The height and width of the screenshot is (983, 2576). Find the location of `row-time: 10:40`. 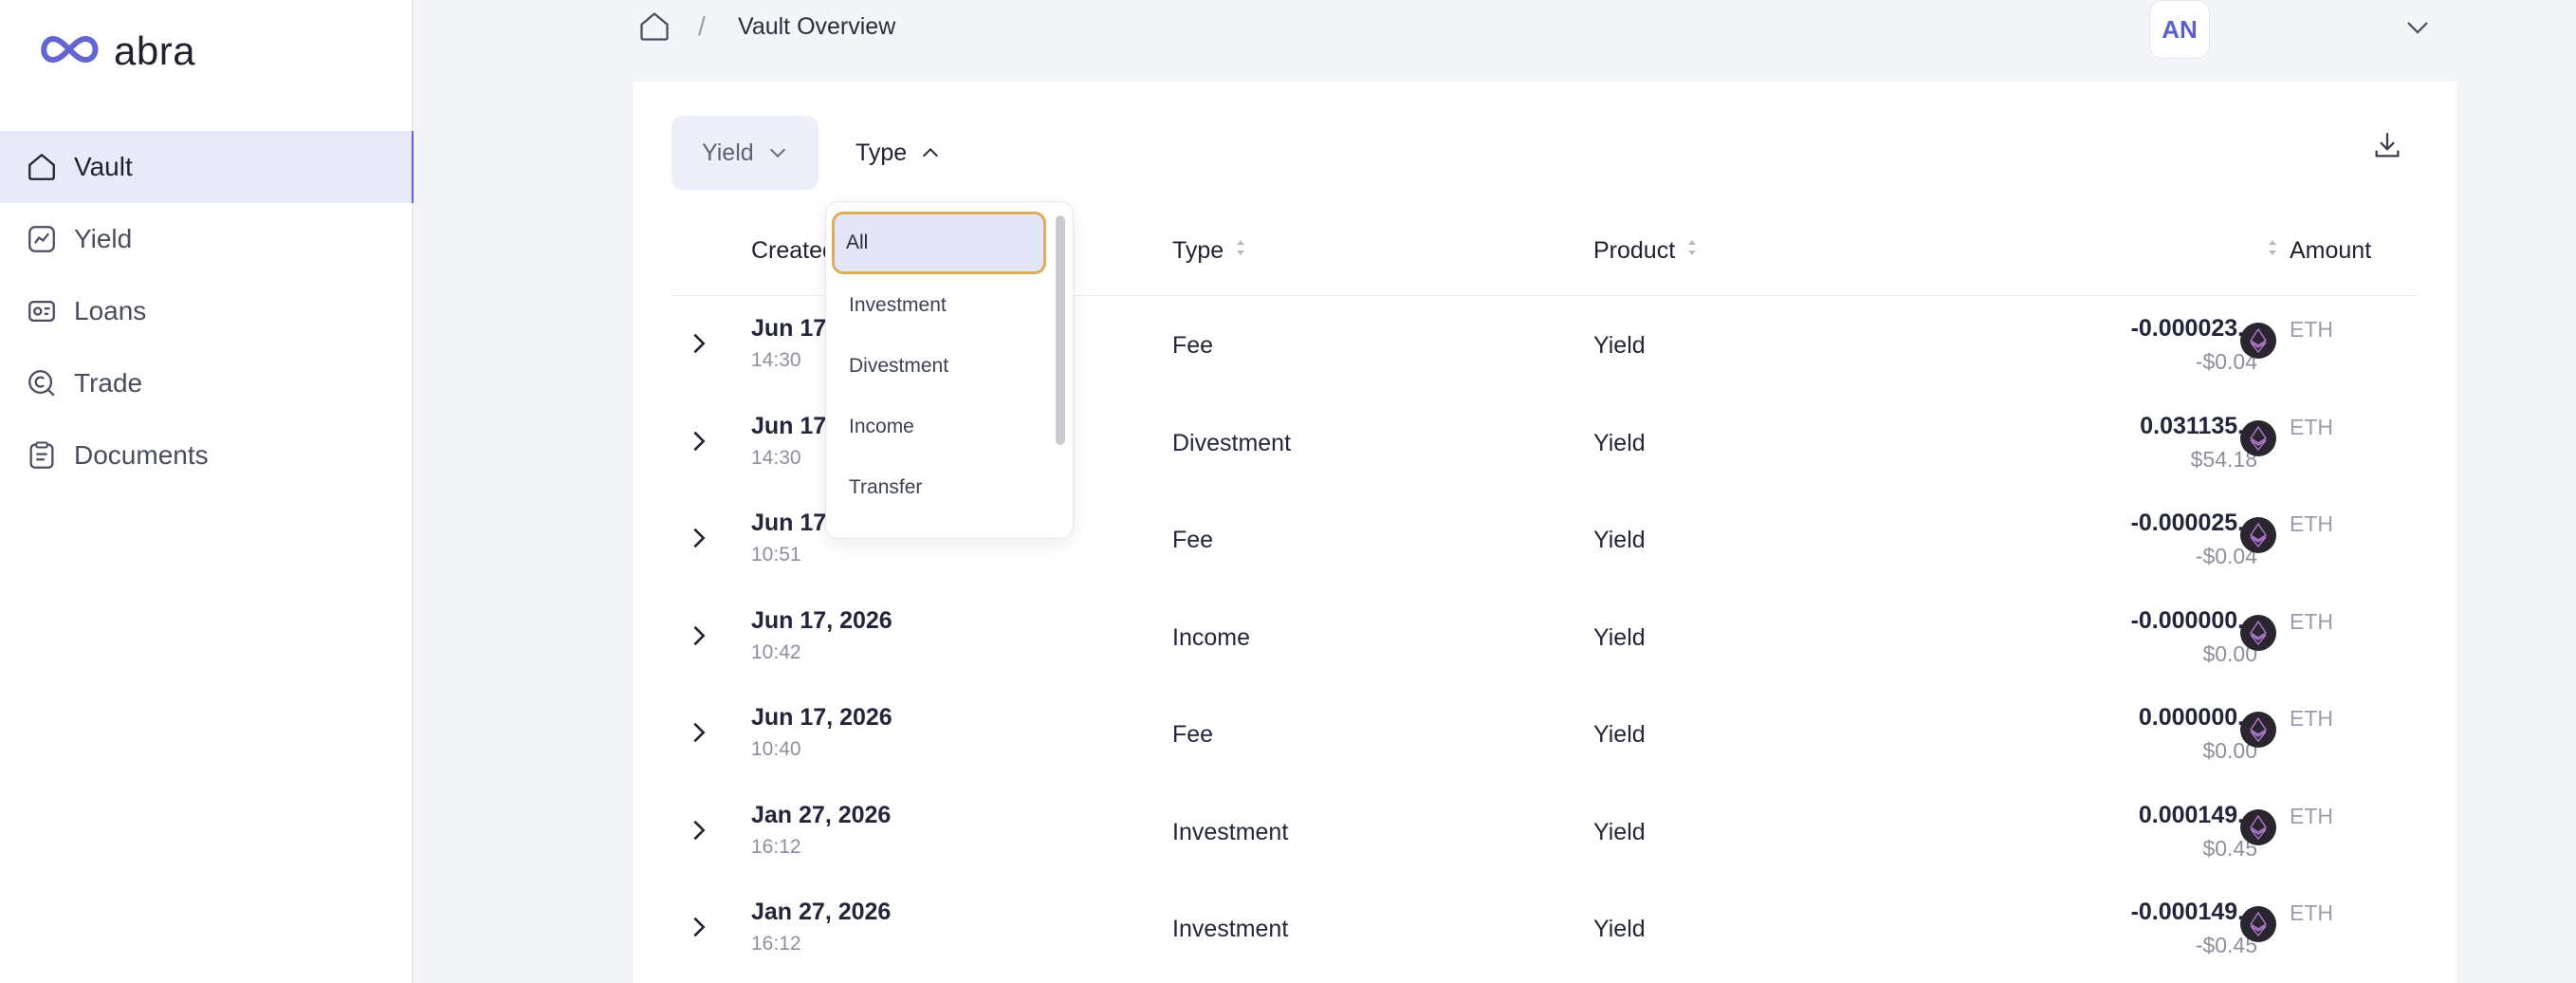

row-time: 10:40 is located at coordinates (776, 749).